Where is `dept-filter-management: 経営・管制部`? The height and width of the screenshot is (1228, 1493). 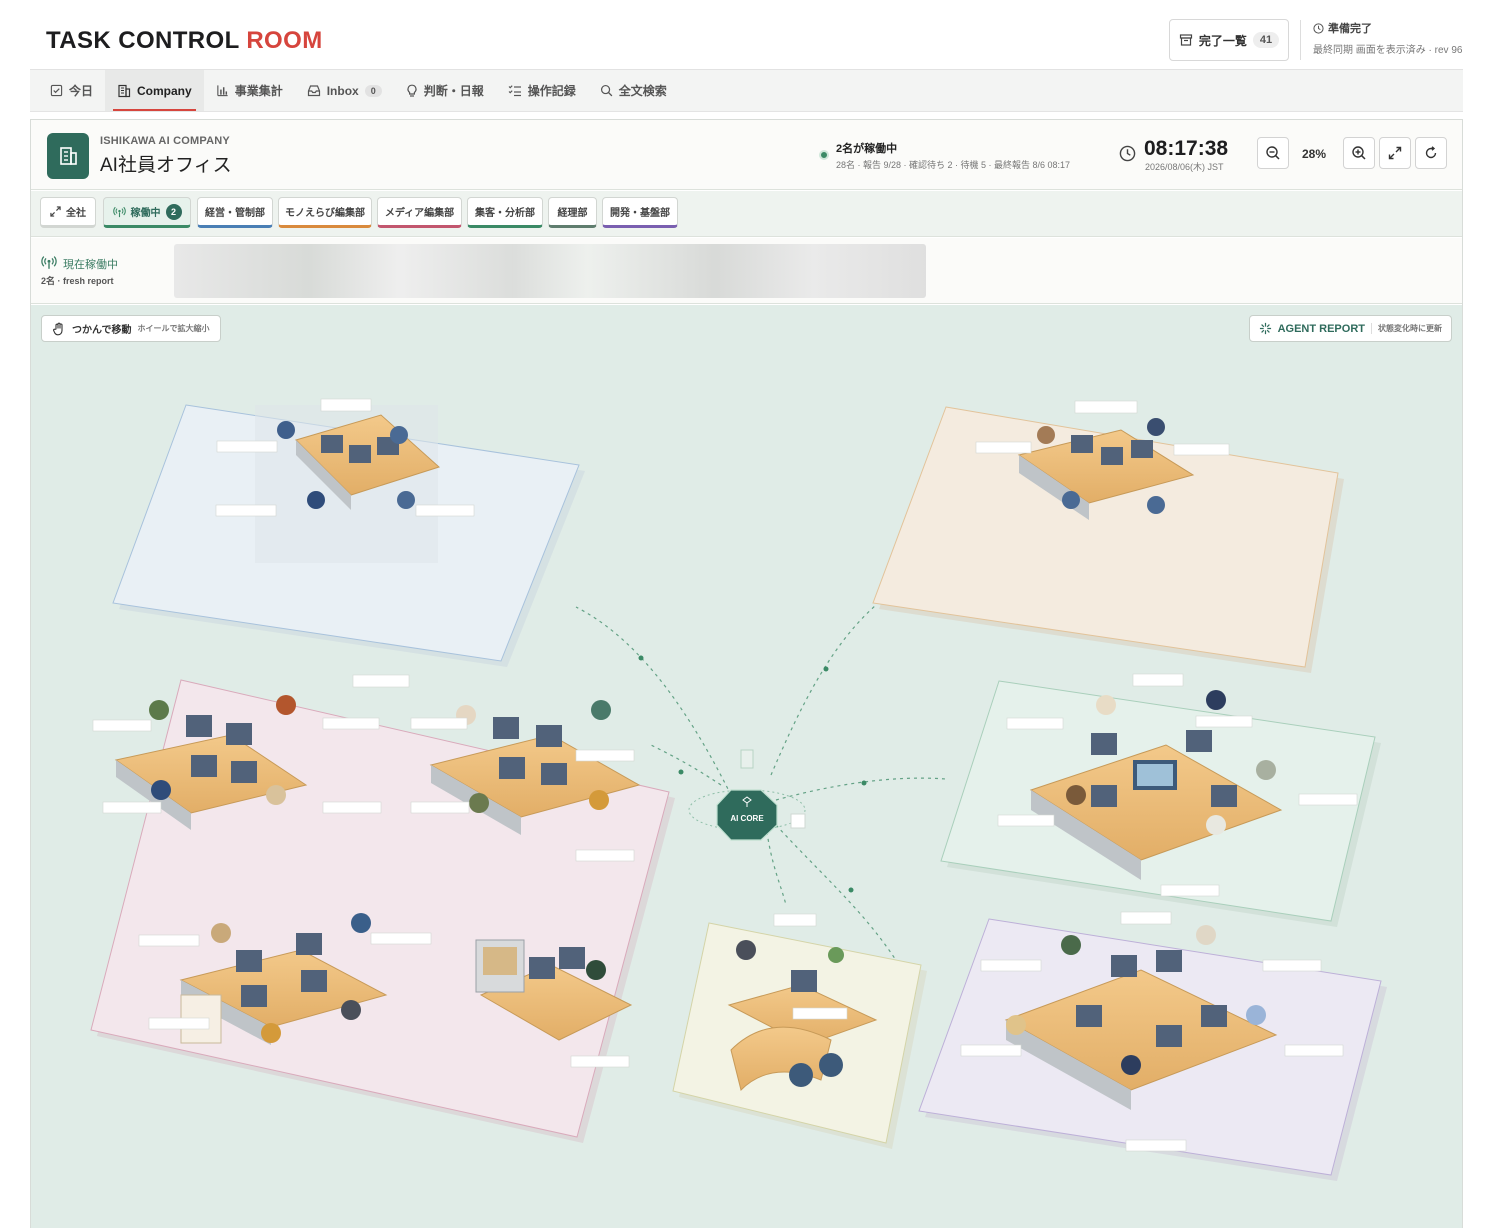 dept-filter-management: 経営・管制部 is located at coordinates (235, 212).